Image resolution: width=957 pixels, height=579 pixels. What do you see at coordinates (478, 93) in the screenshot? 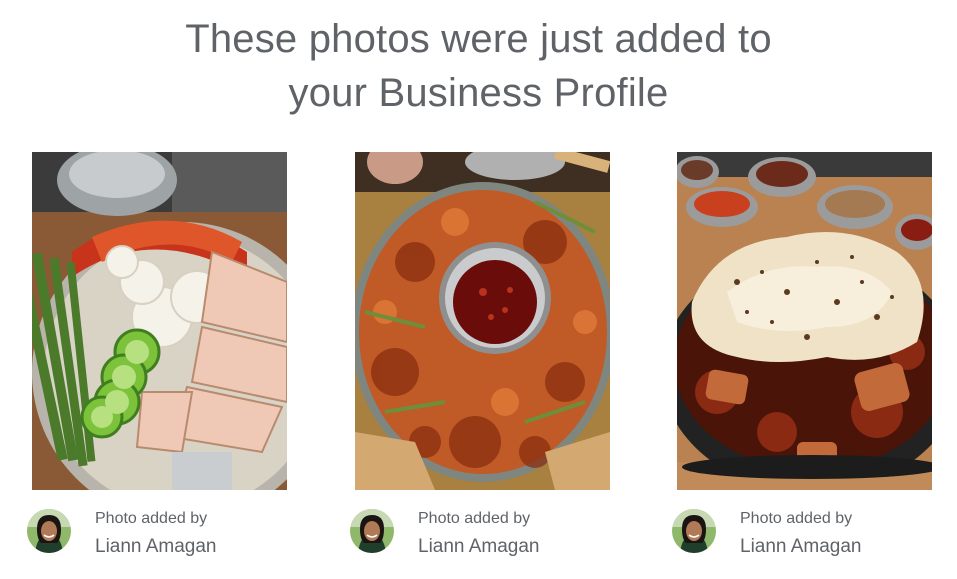
I see `headline-line-2: your Business Profile` at bounding box center [478, 93].